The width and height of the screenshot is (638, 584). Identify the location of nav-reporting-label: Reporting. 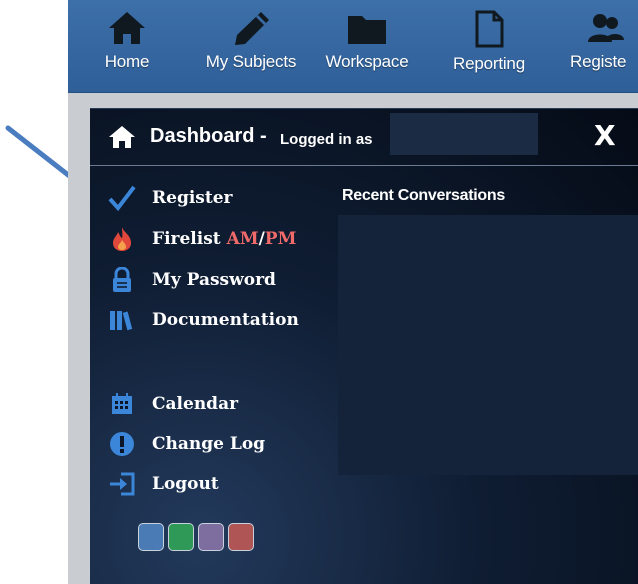
(489, 63).